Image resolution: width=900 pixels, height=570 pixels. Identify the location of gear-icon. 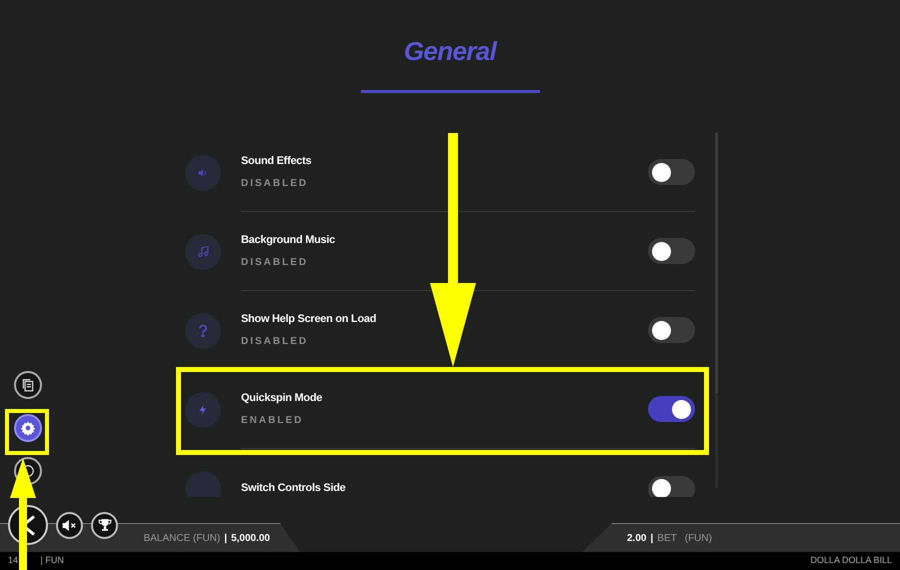
(28, 428).